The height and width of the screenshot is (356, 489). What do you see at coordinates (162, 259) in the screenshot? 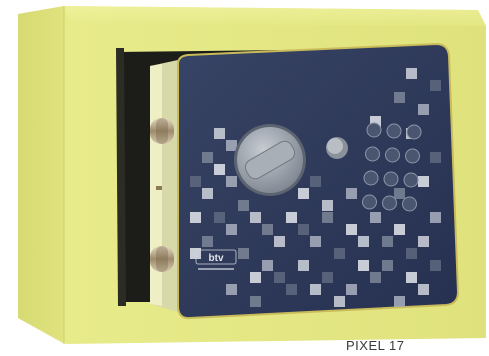
I see `locking-bolt-bottom` at bounding box center [162, 259].